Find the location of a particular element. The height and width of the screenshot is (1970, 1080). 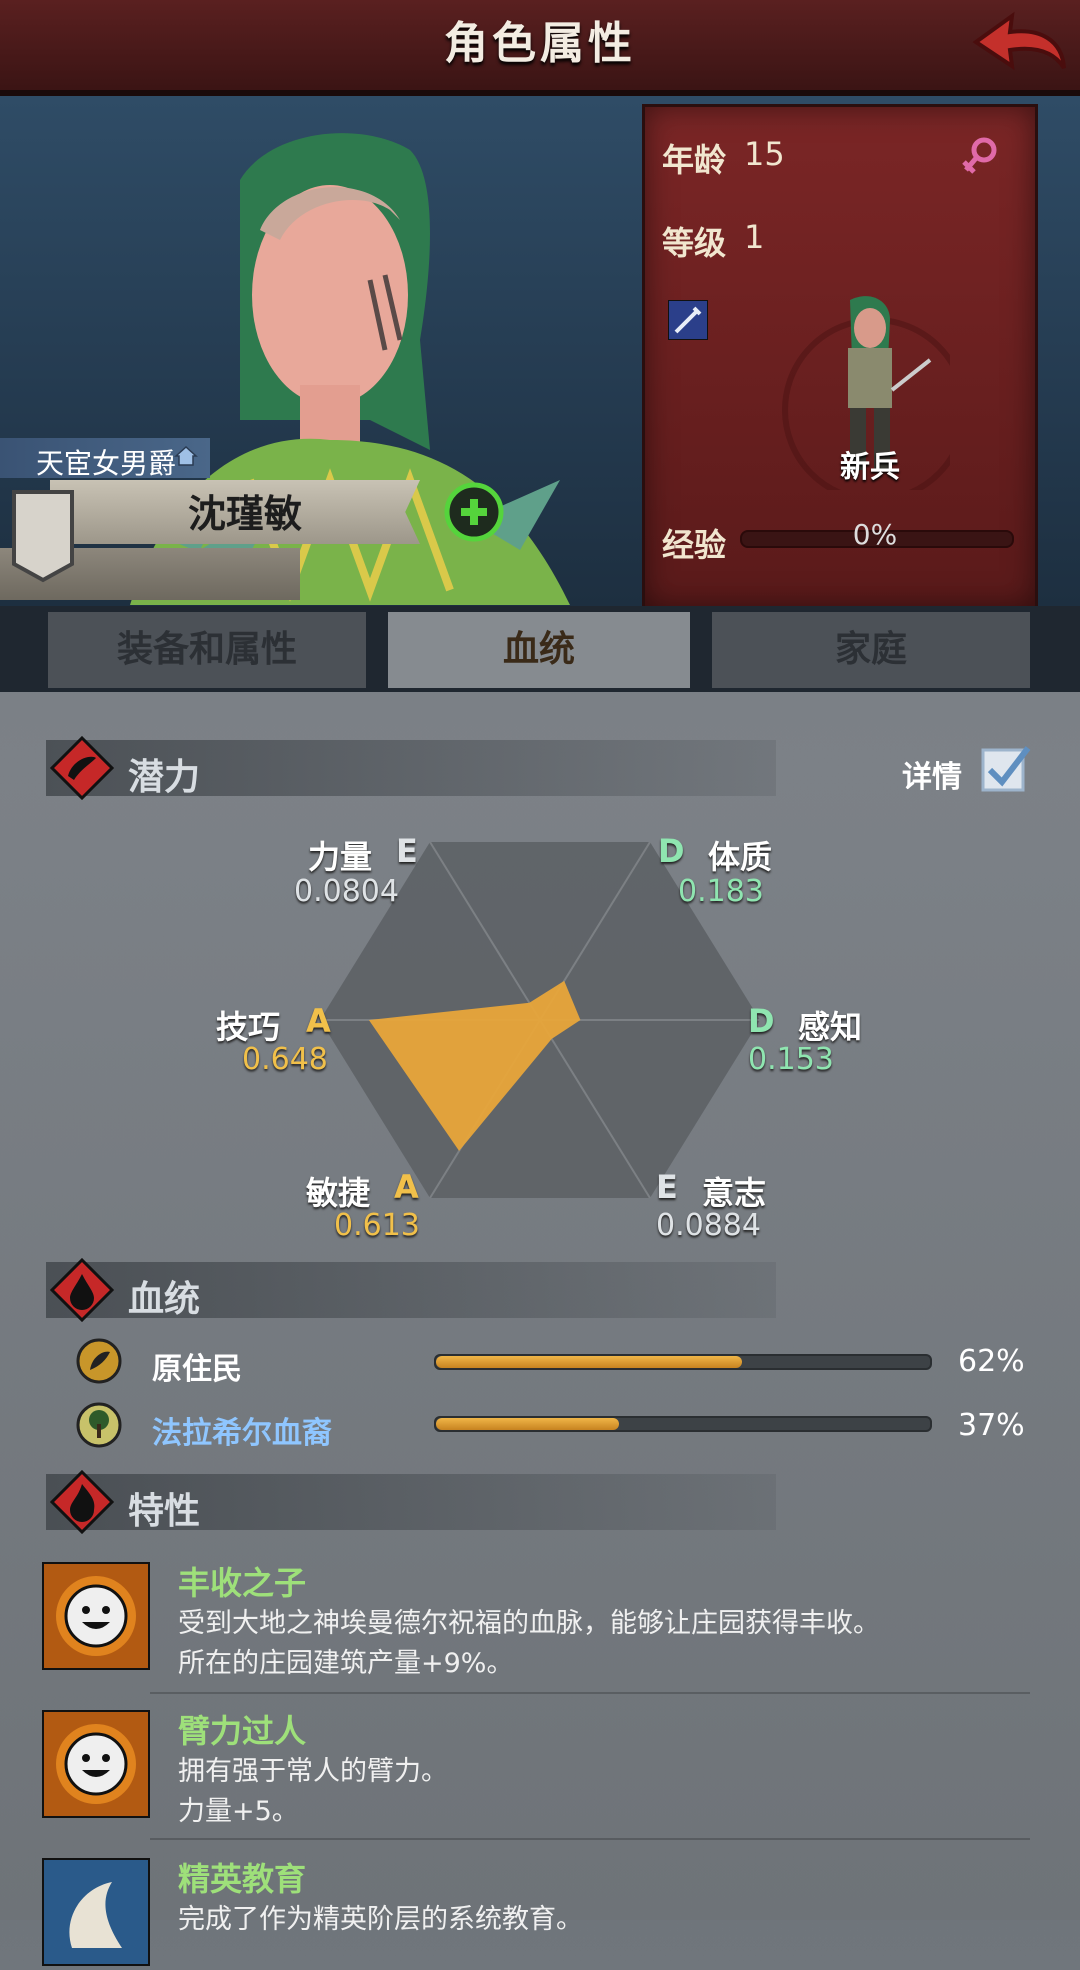

plus-icon is located at coordinates (474, 512).